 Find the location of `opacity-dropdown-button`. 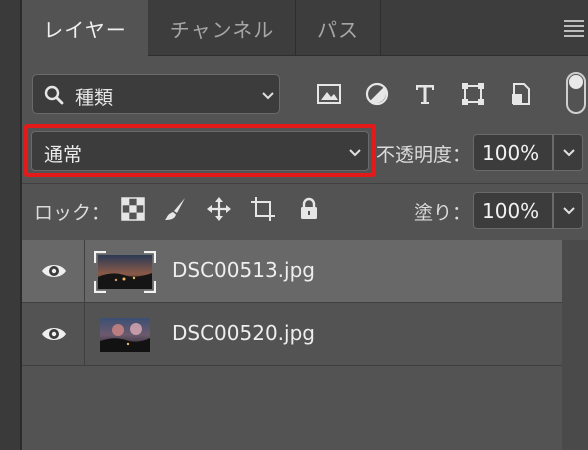

opacity-dropdown-button is located at coordinates (568, 152).